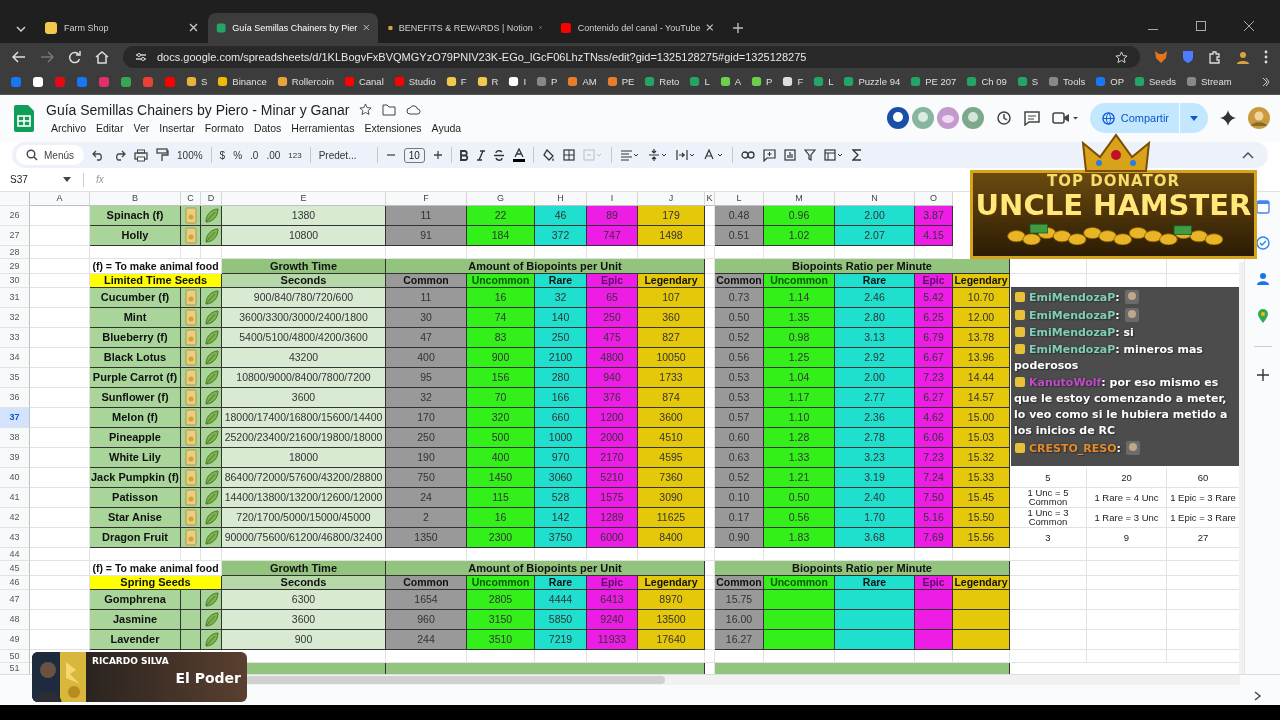 The image size is (1280, 720). I want to click on filter-icon, so click(809, 155).